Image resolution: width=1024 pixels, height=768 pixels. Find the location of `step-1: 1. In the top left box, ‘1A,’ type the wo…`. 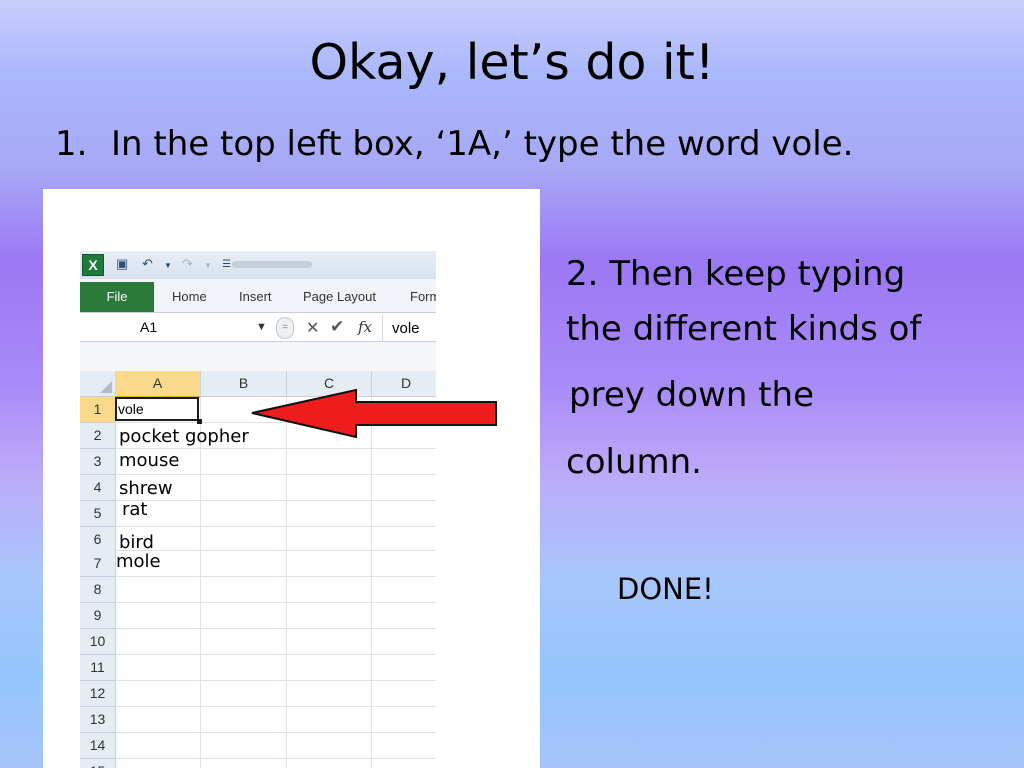

step-1: 1. In the top left box, ‘1A,’ type the wo… is located at coordinates (454, 144).